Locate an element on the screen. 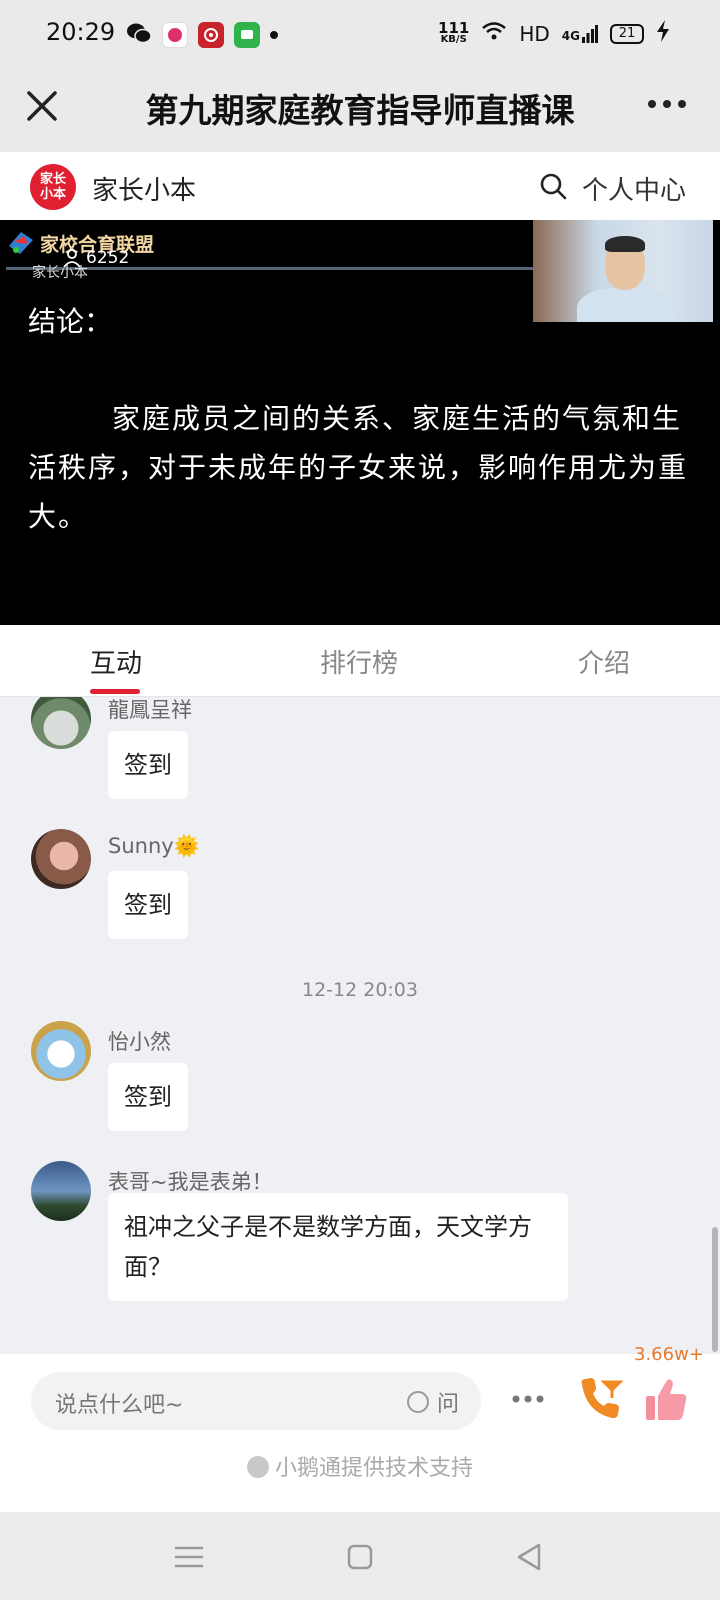 This screenshot has height=1600, width=720. comment-input-placeholder: 说点什么吧~ is located at coordinates (119, 1405).